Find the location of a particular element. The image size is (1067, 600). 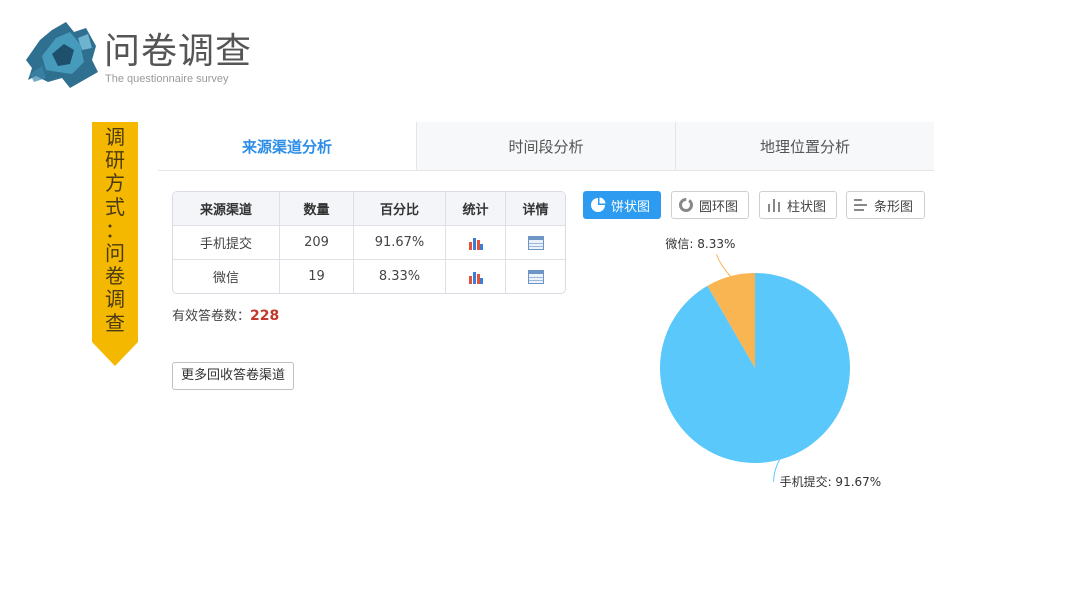

cell-channel: 手机提交 is located at coordinates (226, 243).